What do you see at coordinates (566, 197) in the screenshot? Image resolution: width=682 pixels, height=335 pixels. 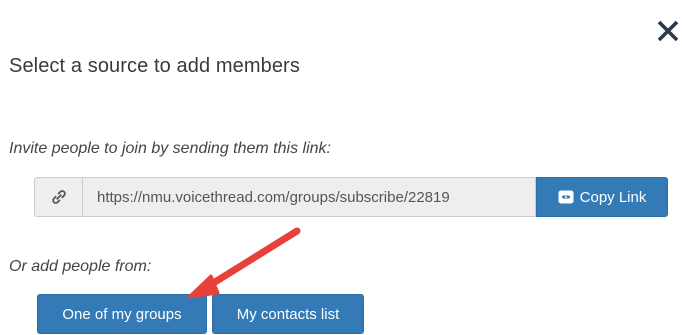 I see `copy-link-icon` at bounding box center [566, 197].